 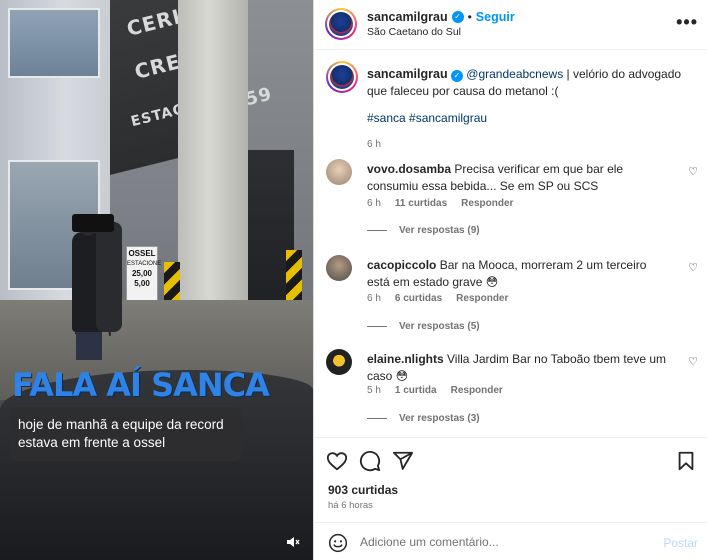 What do you see at coordinates (407, 74) in the screenshot?
I see `caption-username: sancamilgrau` at bounding box center [407, 74].